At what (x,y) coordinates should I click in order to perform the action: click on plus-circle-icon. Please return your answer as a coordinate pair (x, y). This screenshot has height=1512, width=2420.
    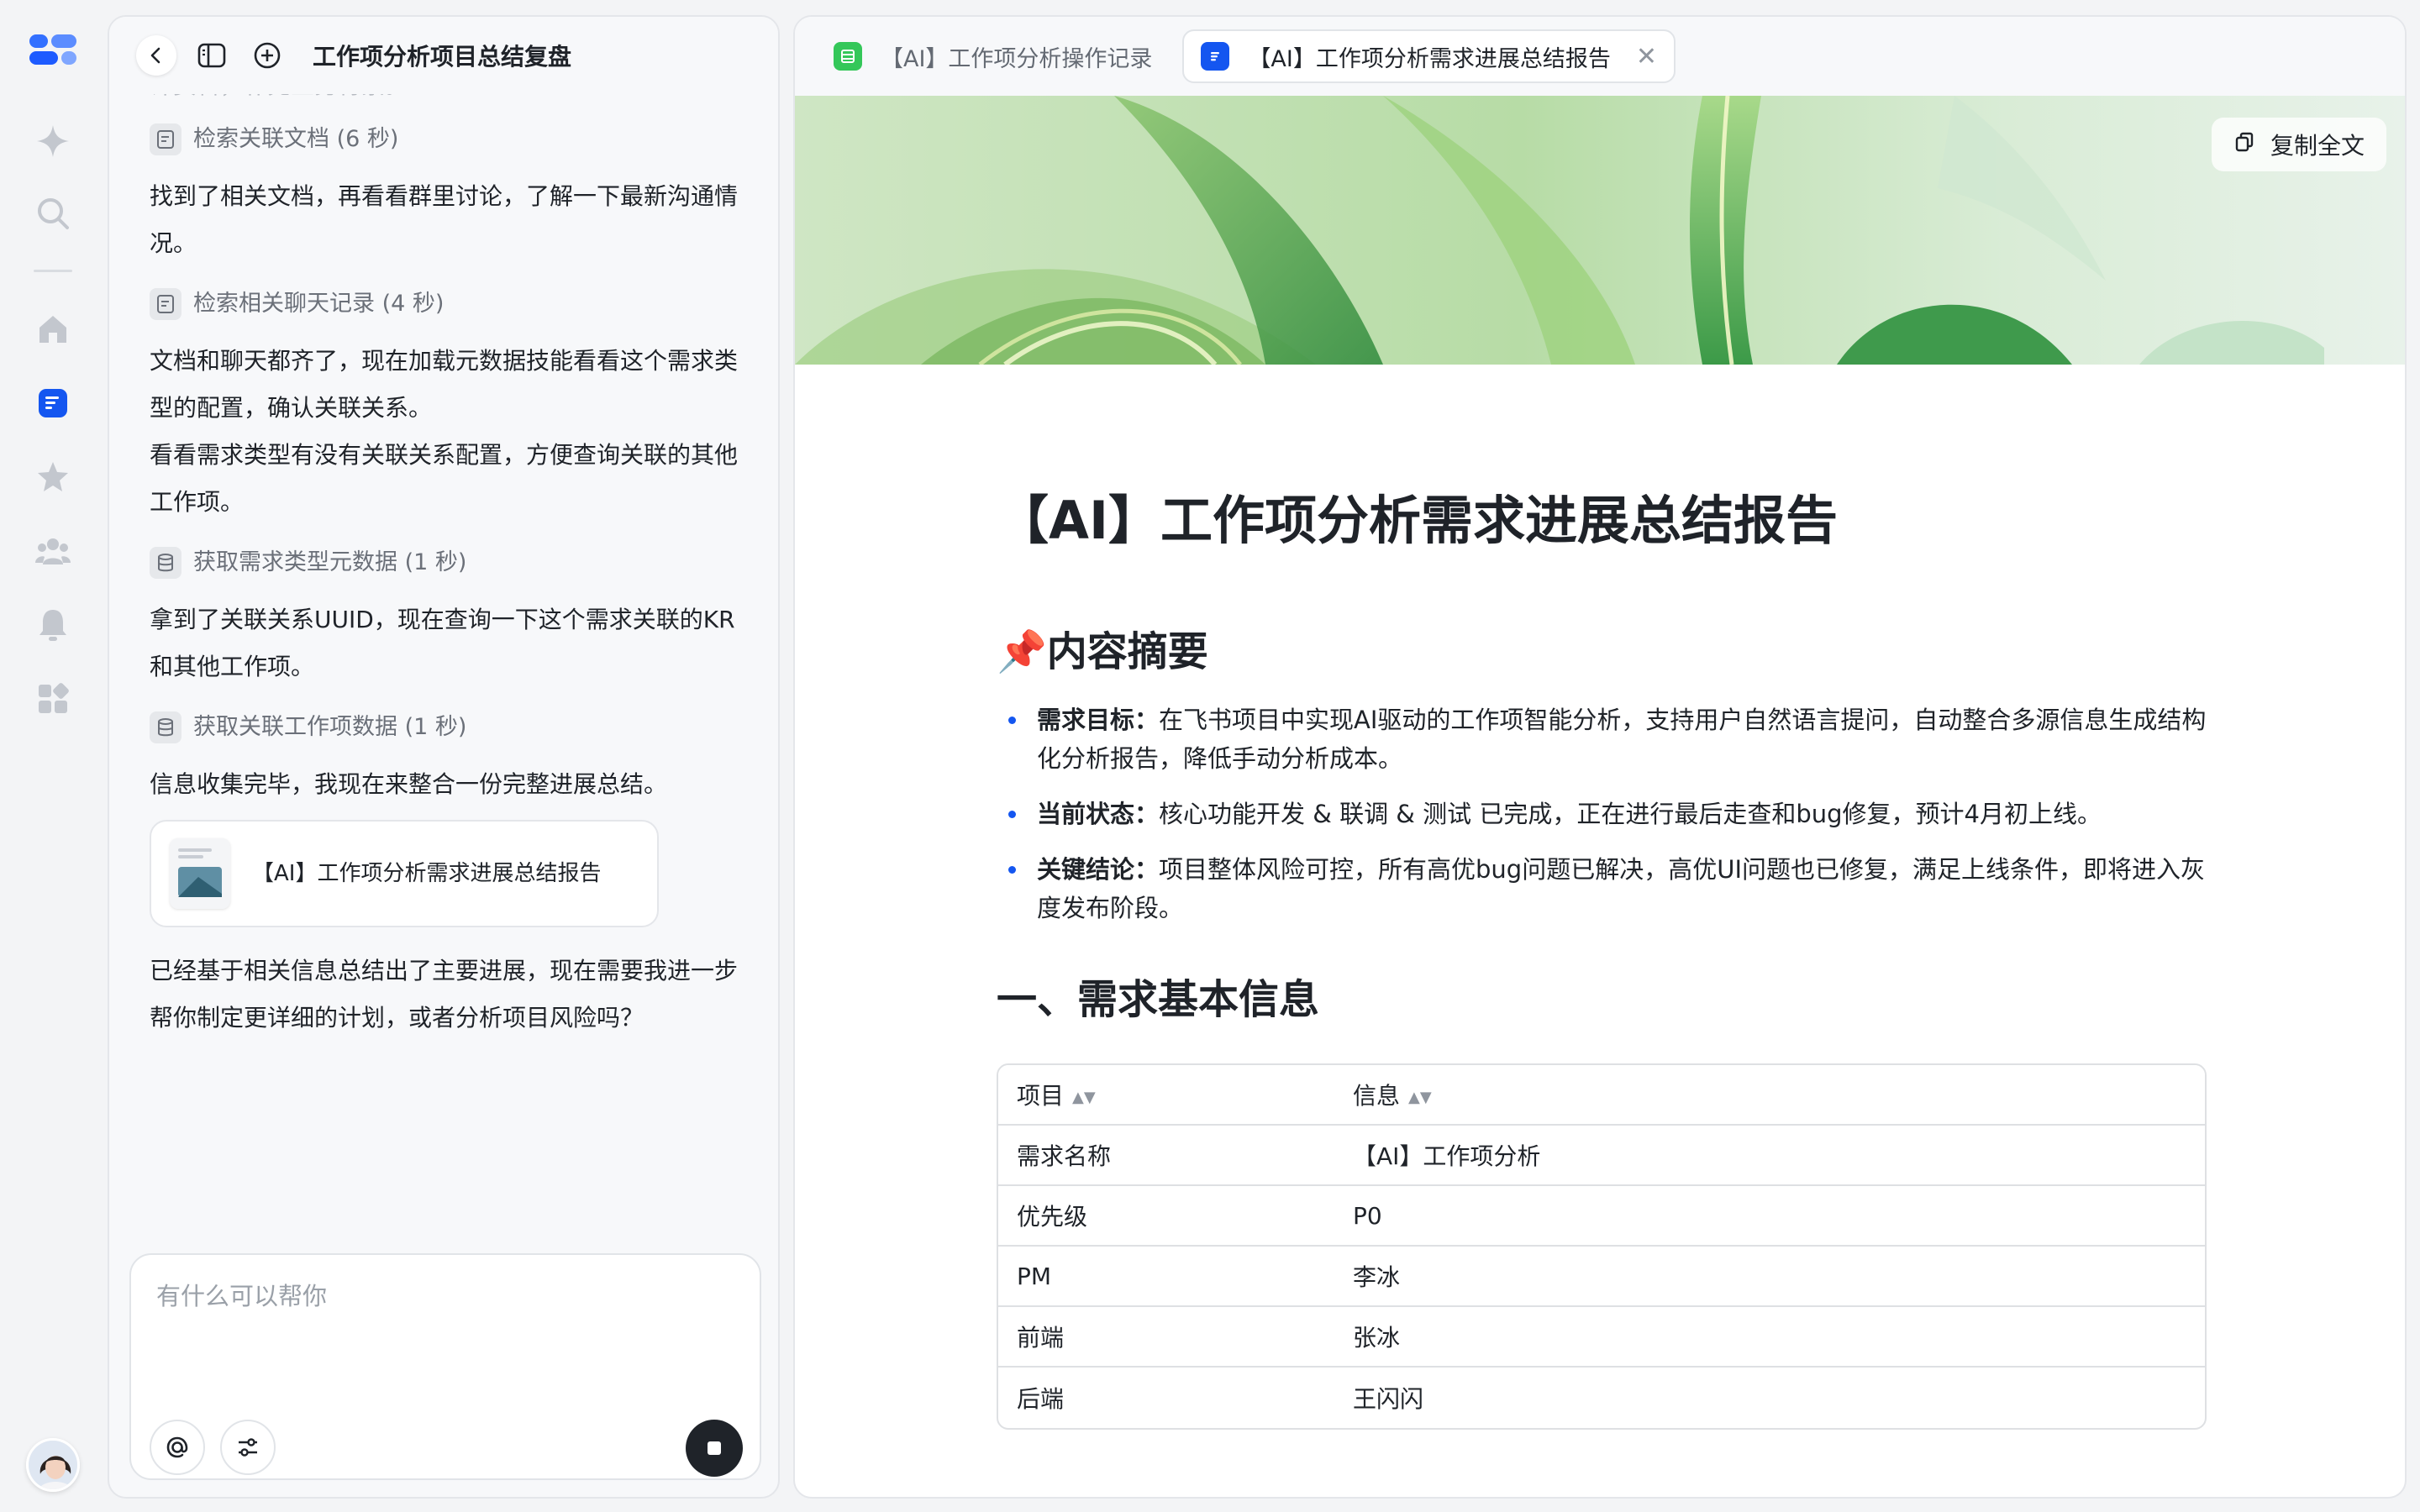
    Looking at the image, I should click on (268, 55).